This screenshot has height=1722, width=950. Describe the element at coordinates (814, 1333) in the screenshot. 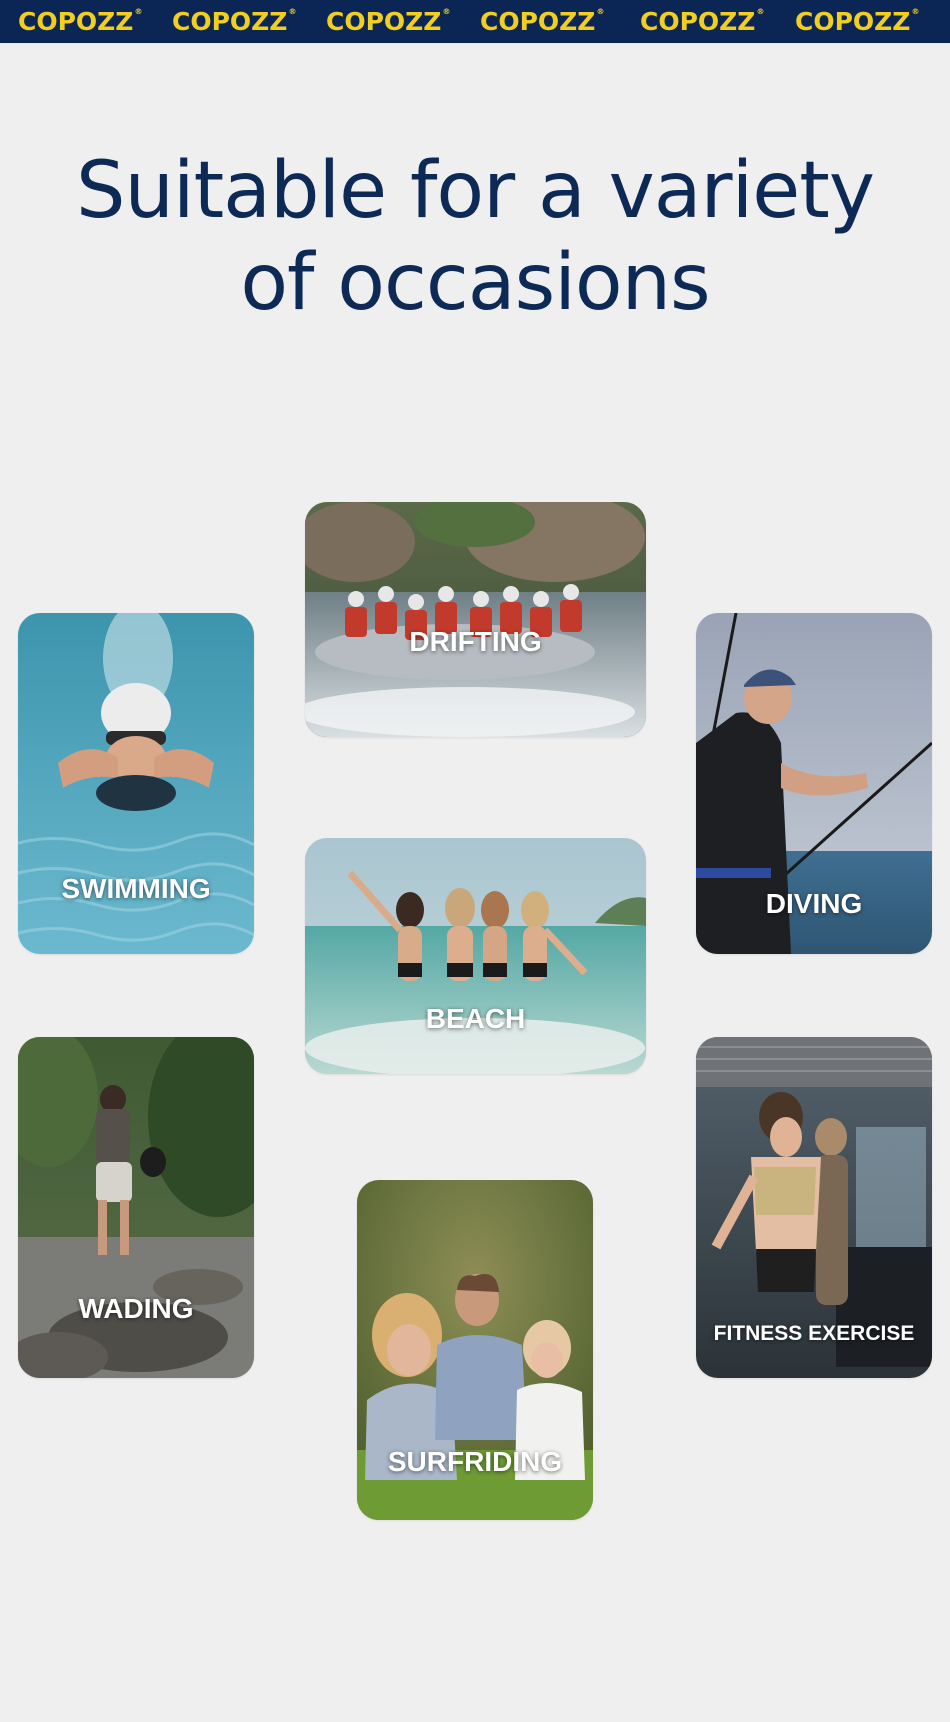

I see `occasion-label: FITNESS EXERCISE` at that location.